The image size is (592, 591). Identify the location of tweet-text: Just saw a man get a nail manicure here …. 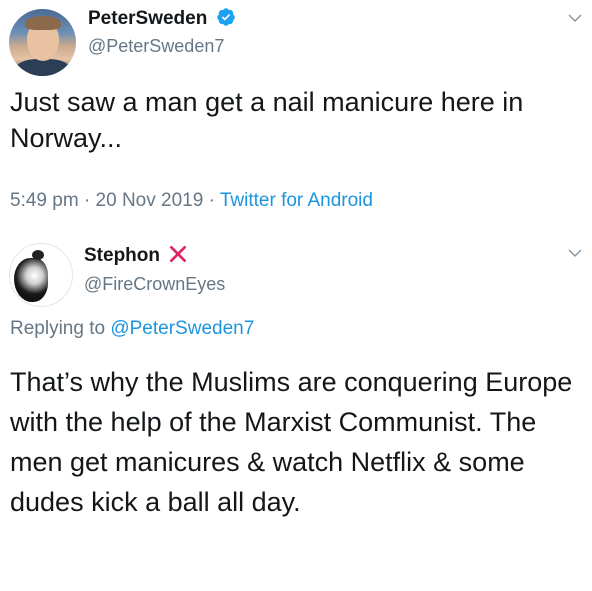
(267, 120).